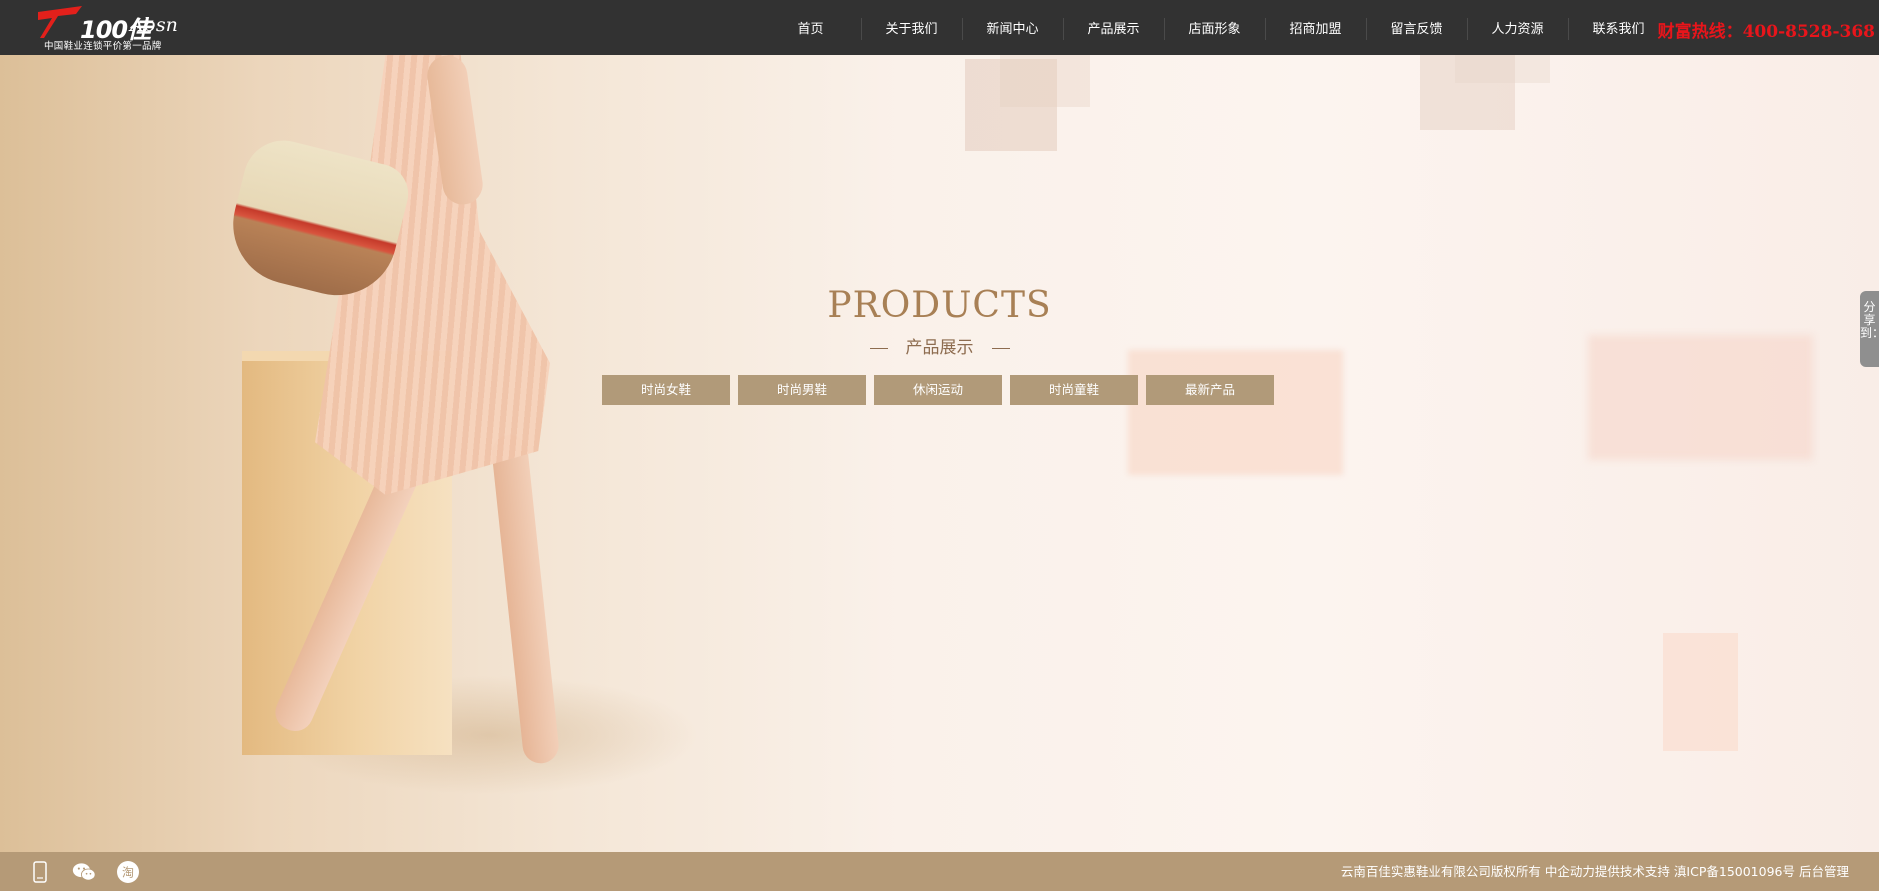 This screenshot has height=891, width=1879. Describe the element at coordinates (103, 46) in the screenshot. I see `logo-slogan: 中国鞋业连锁平价第一品牌` at that location.